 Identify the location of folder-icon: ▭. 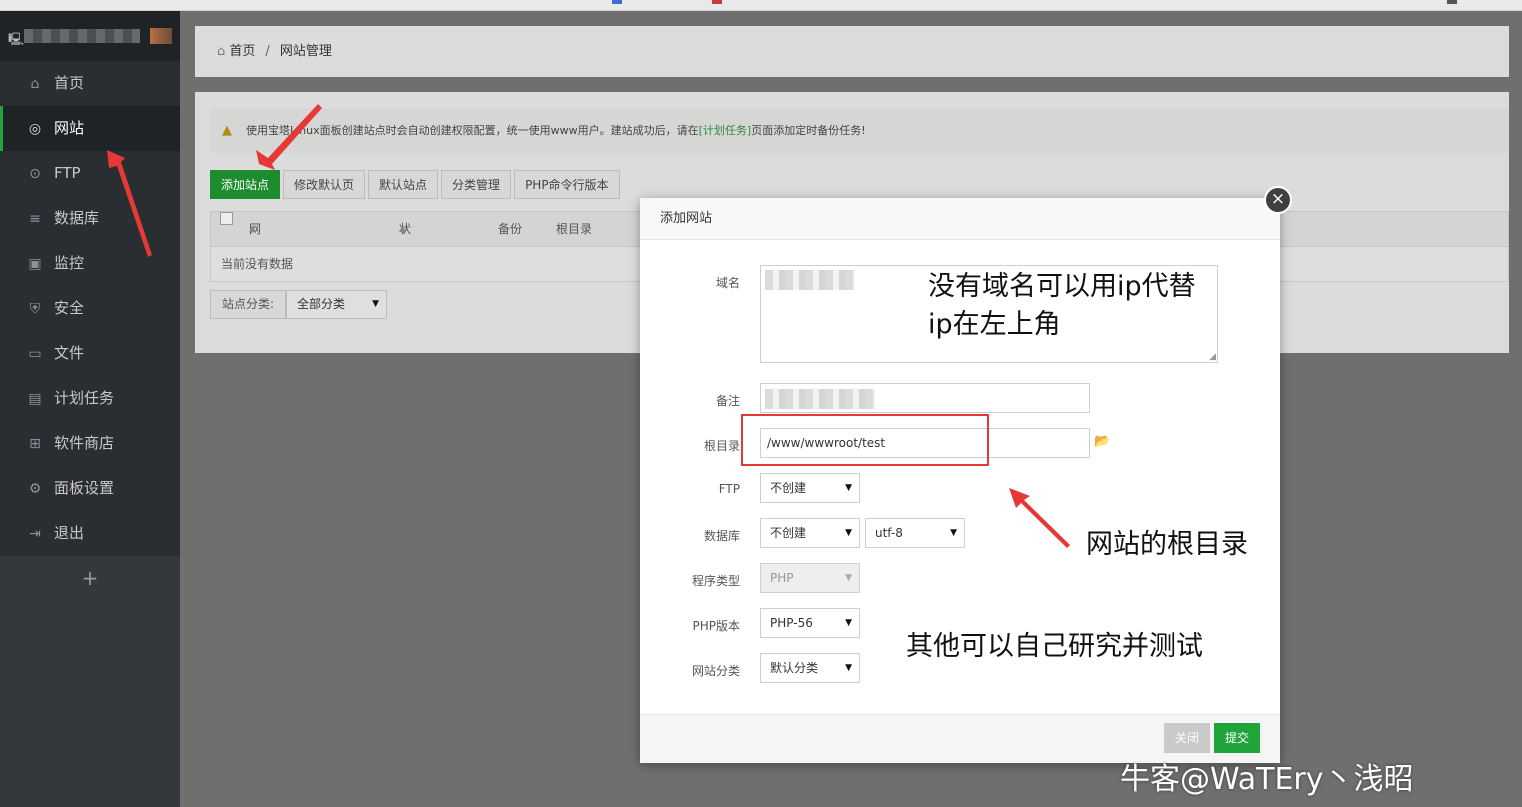
(35, 354).